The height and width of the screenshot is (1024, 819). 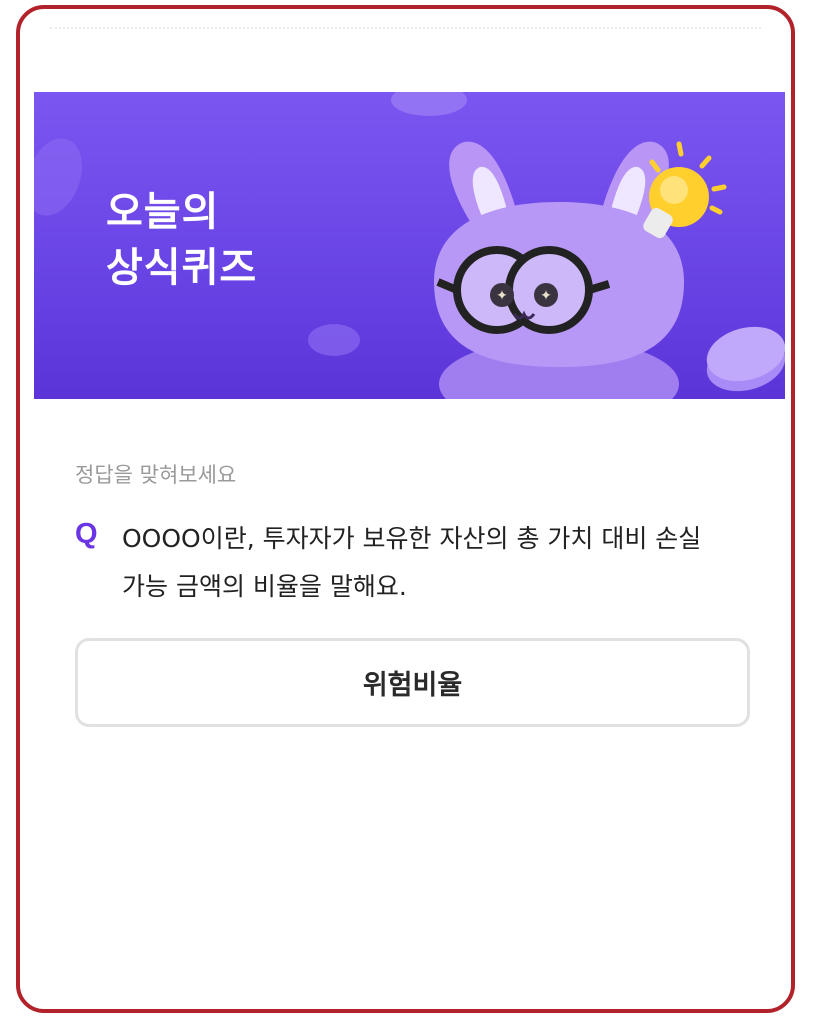 I want to click on banner-title: 오늘의 상식퀴즈, so click(x=181, y=240).